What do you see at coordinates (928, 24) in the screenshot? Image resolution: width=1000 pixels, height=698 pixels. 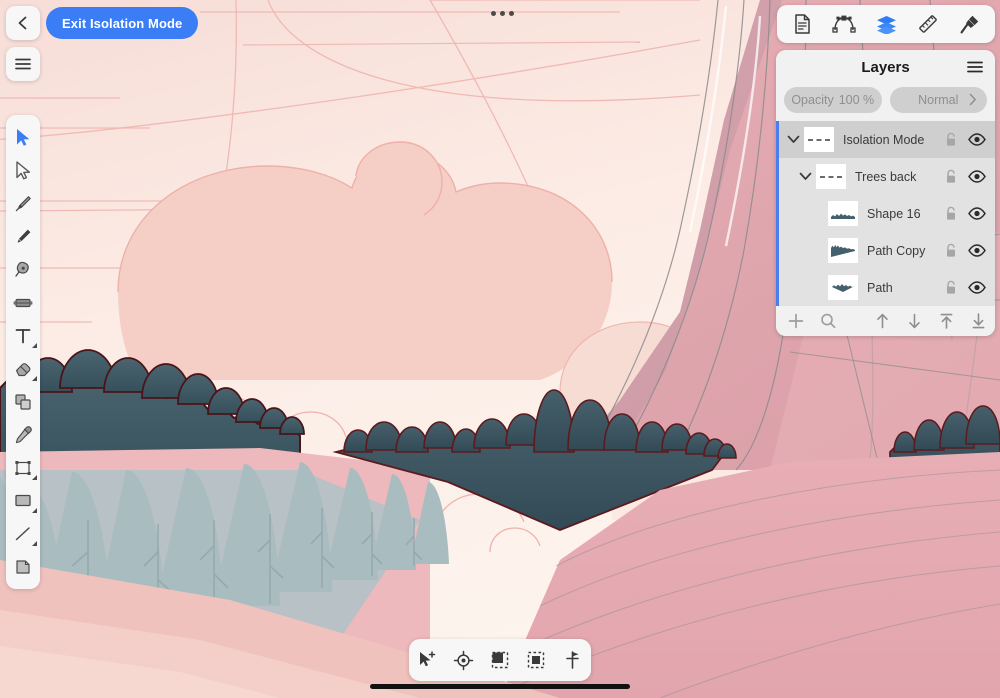 I see `stroke-persona` at bounding box center [928, 24].